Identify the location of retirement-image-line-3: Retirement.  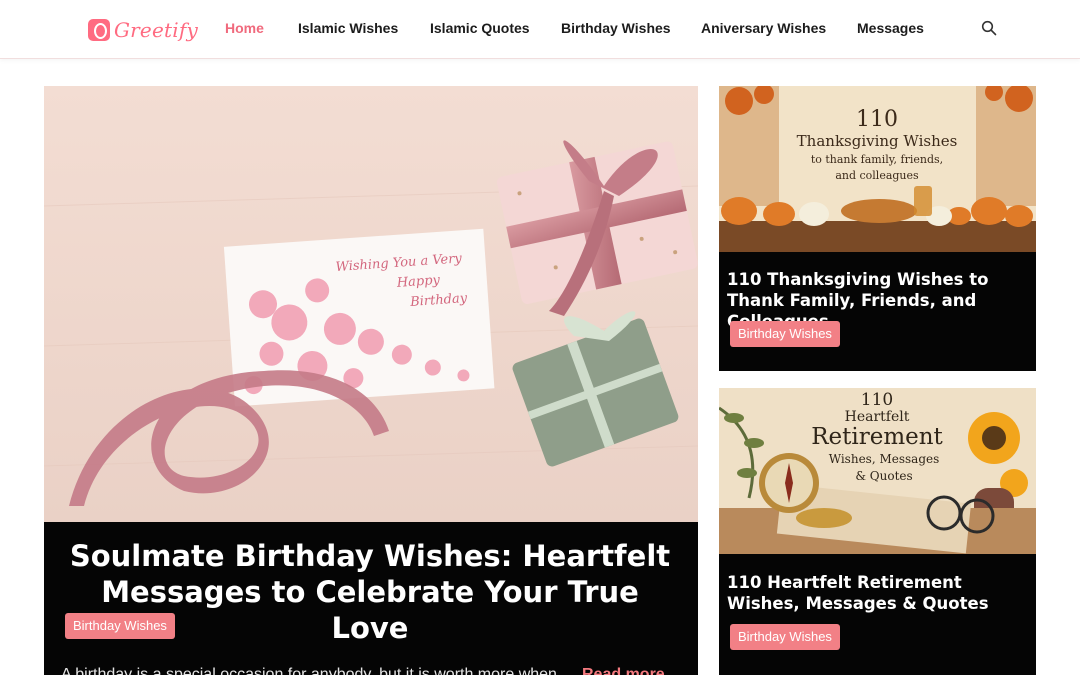
(877, 437).